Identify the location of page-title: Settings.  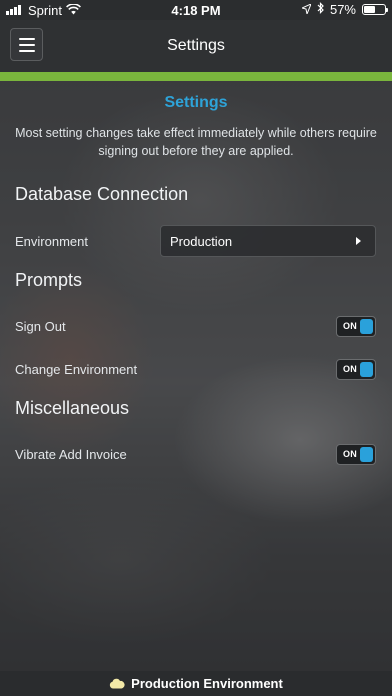
(196, 102).